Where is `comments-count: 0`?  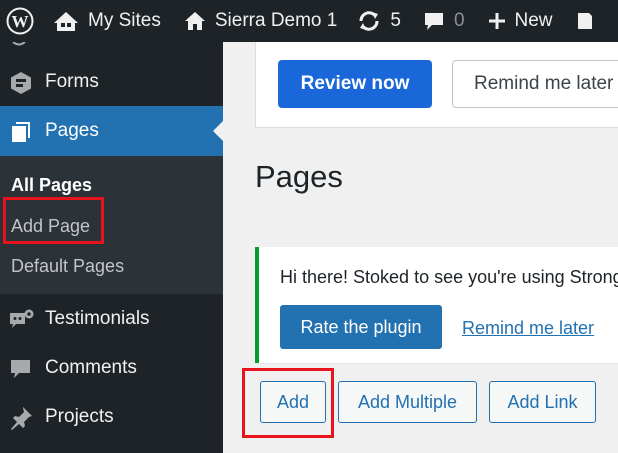
comments-count: 0 is located at coordinates (459, 20).